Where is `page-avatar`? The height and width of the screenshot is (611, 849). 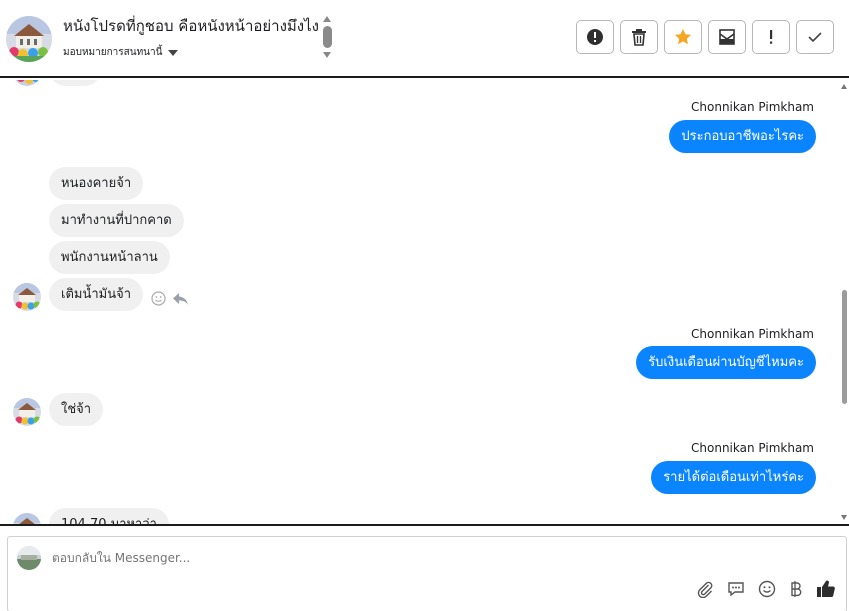 page-avatar is located at coordinates (29, 39).